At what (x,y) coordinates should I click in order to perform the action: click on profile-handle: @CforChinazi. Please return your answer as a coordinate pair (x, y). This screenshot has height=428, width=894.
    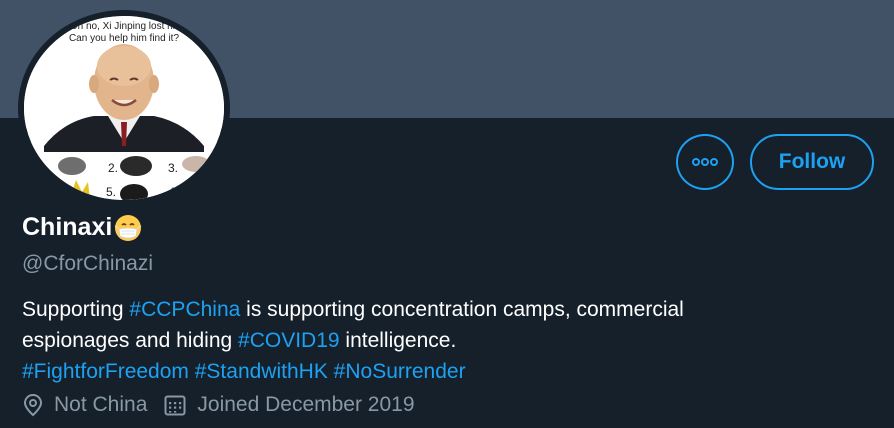
    Looking at the image, I should click on (88, 263).